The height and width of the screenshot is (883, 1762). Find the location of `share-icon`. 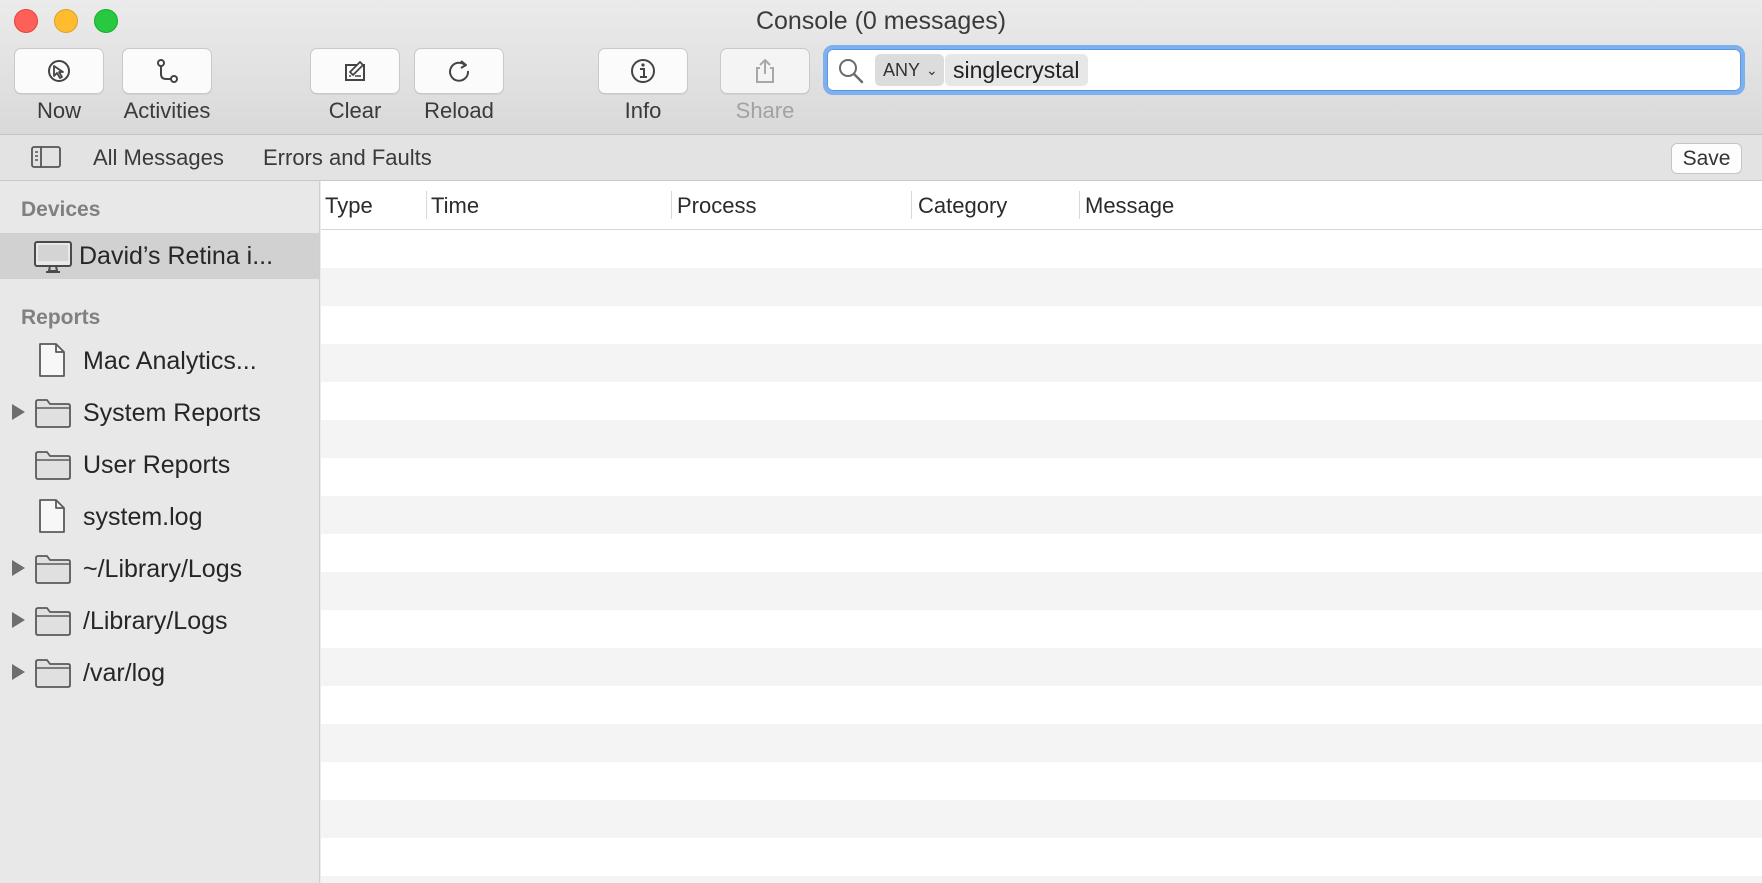

share-icon is located at coordinates (765, 71).